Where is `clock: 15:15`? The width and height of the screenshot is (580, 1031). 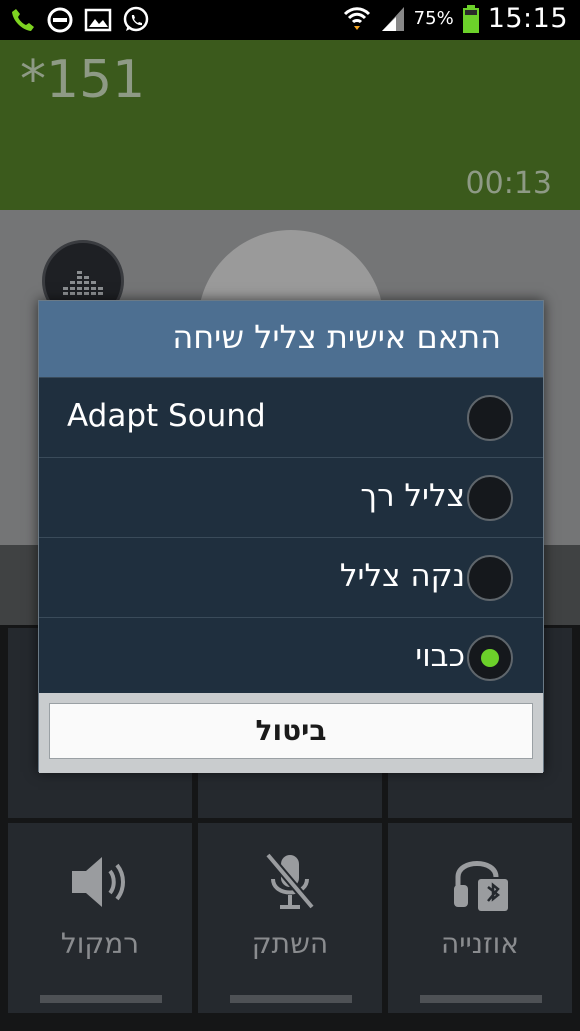 clock: 15:15 is located at coordinates (527, 18).